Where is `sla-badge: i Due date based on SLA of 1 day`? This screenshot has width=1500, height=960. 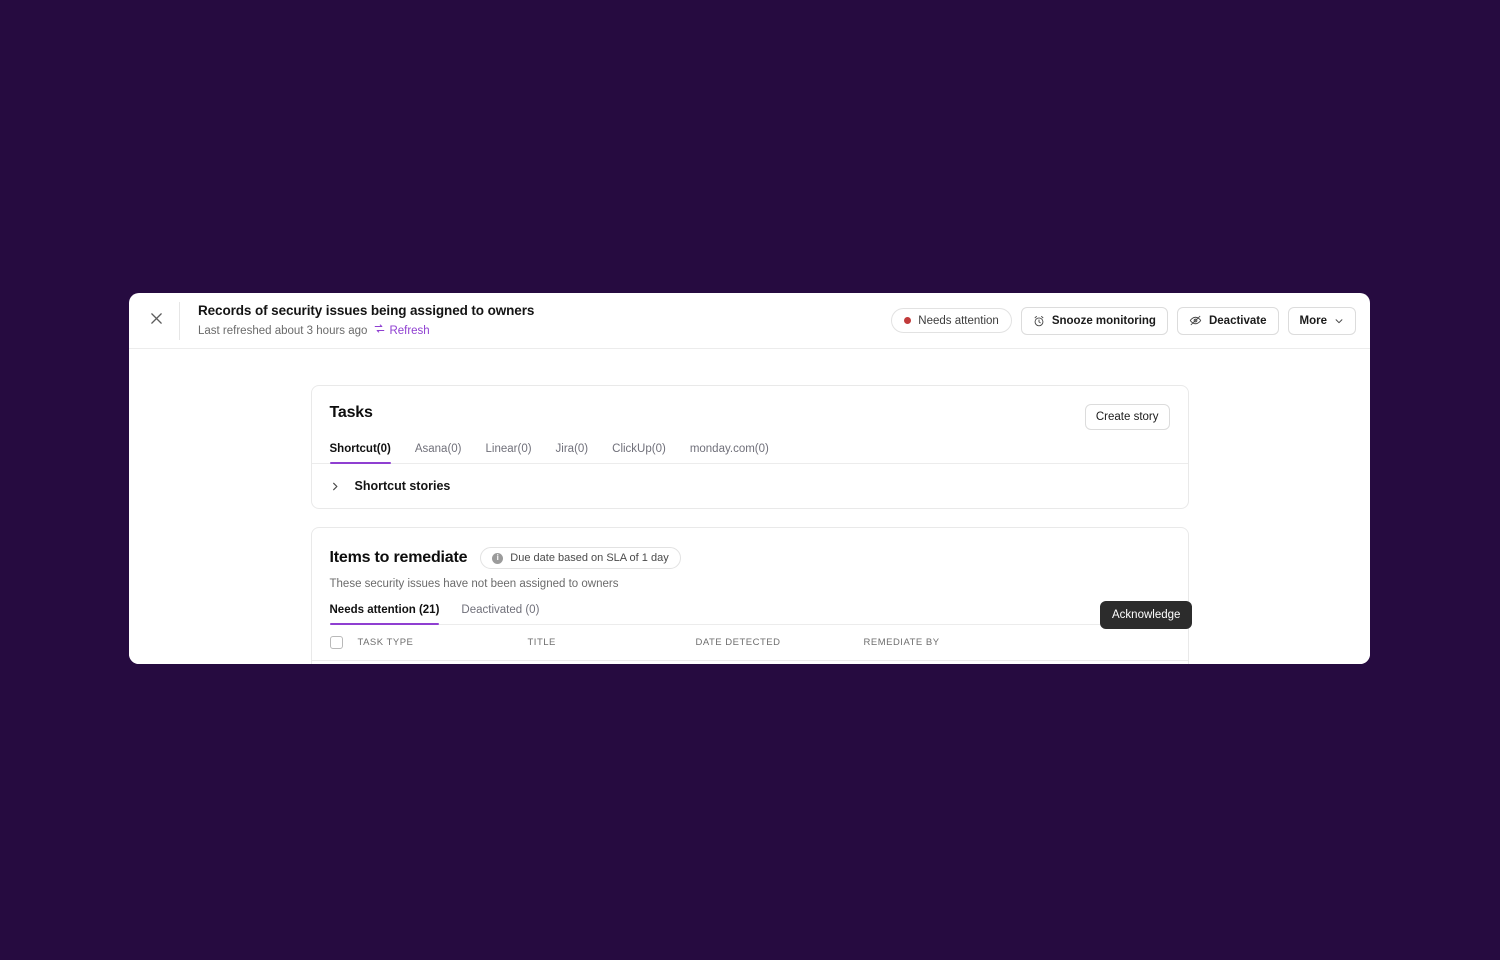
sla-badge: i Due date based on SLA of 1 day is located at coordinates (580, 558).